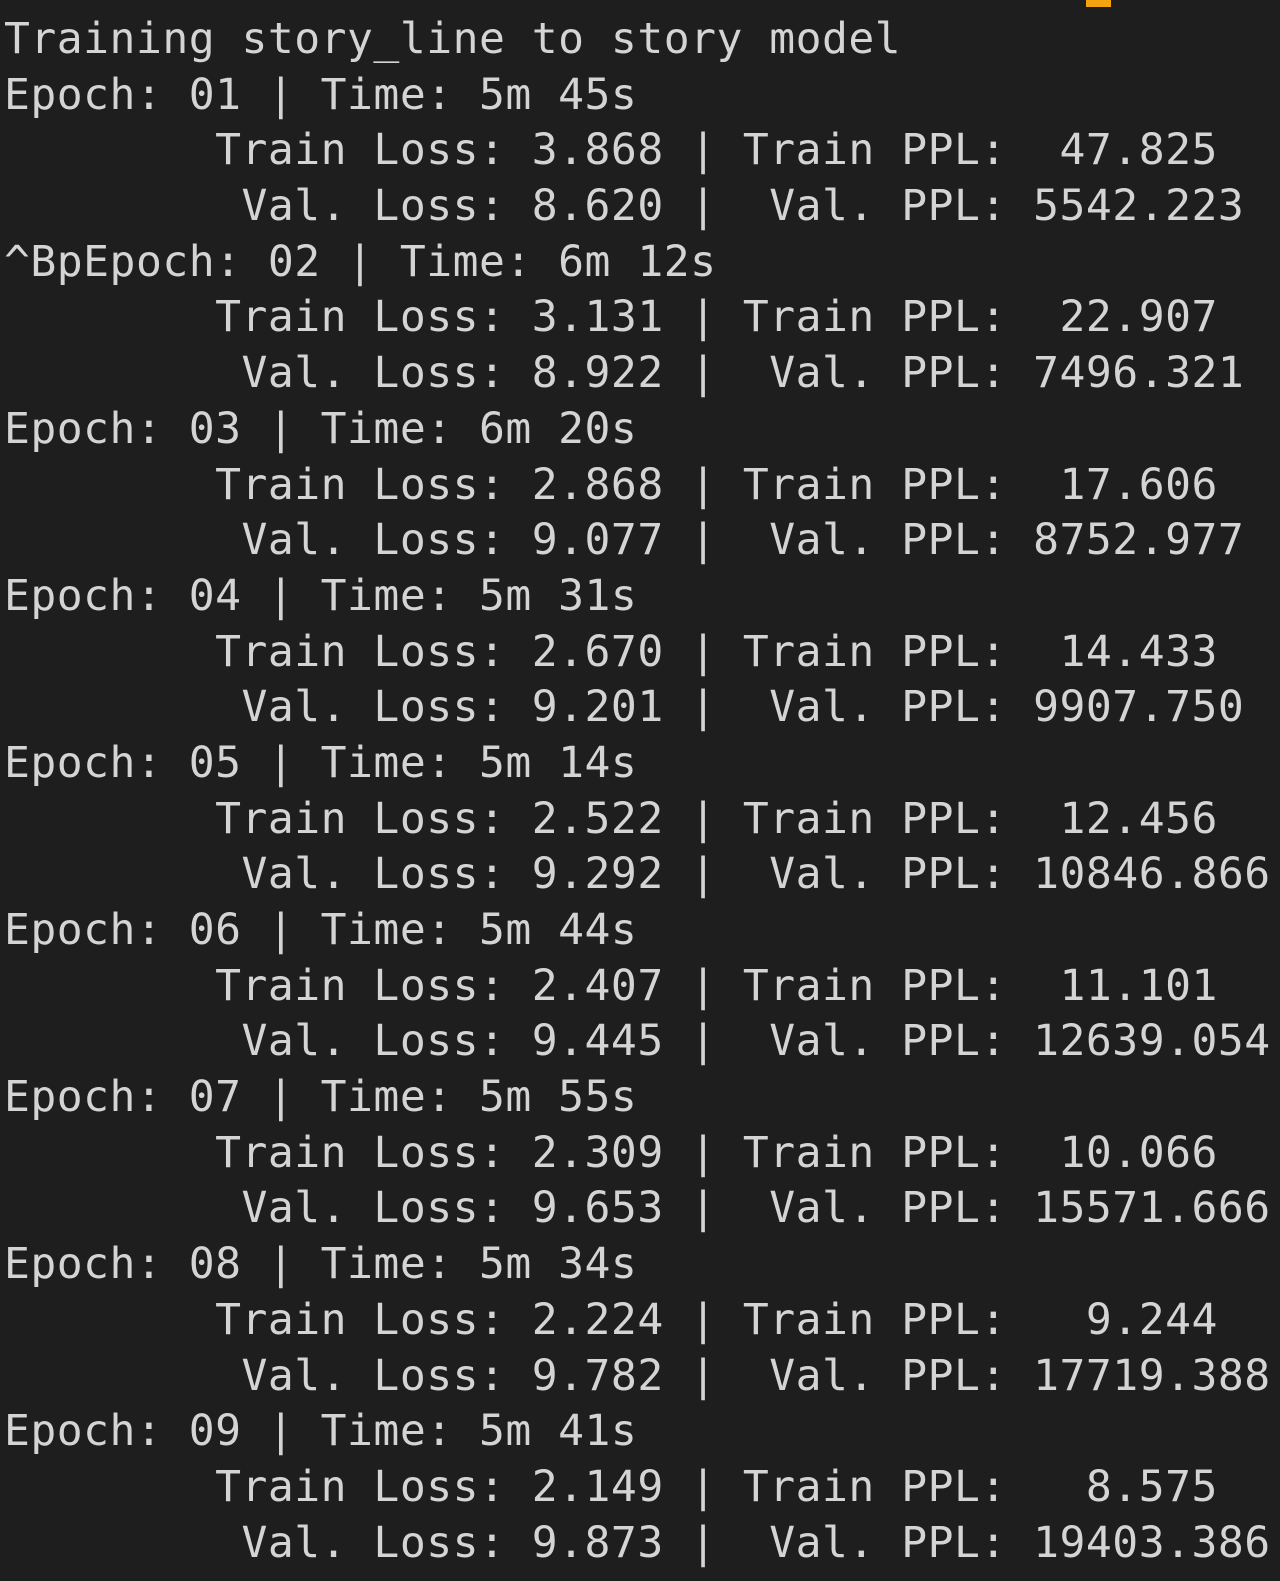 The image size is (1280, 1581). Describe the element at coordinates (624, 540) in the screenshot. I see `output-line-val-03: Val. Loss: 9.077 | Val. PPL: 8752.977` at that location.